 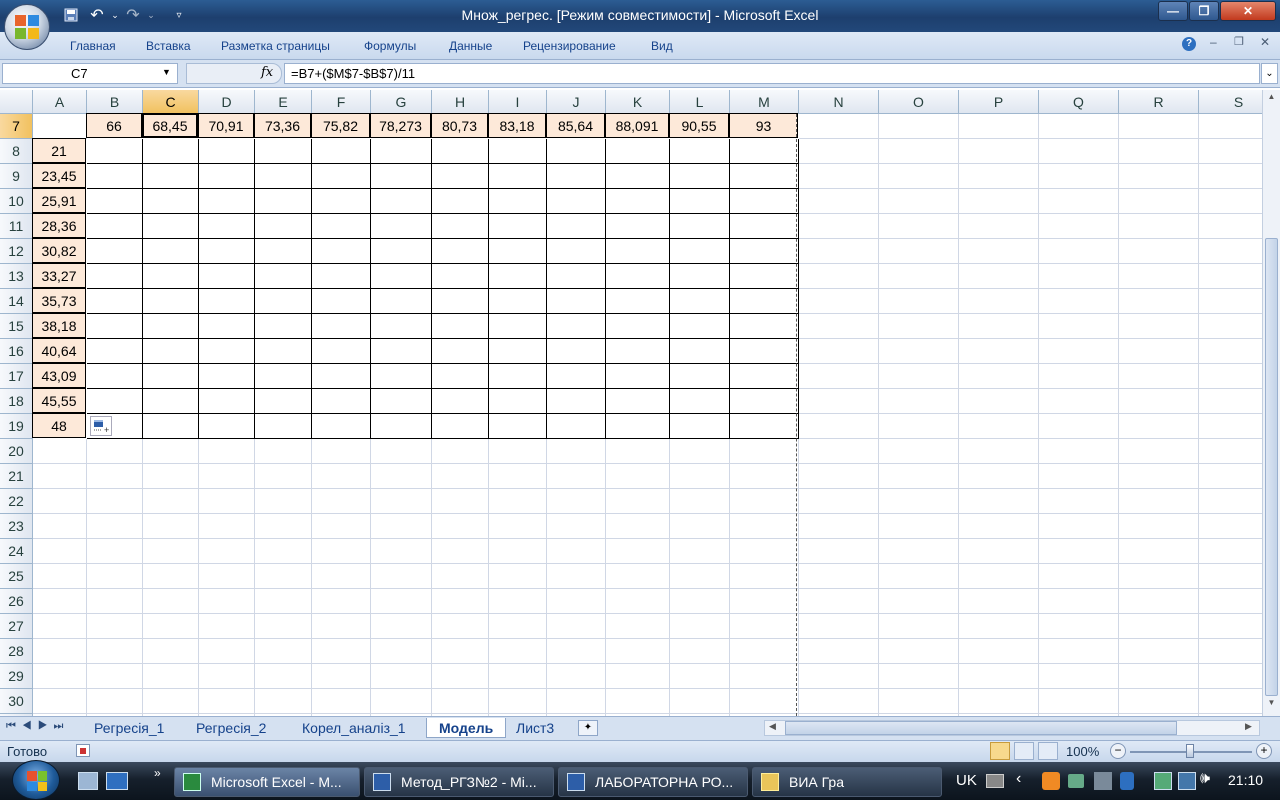 I want to click on cell-o18, so click(x=919, y=401).